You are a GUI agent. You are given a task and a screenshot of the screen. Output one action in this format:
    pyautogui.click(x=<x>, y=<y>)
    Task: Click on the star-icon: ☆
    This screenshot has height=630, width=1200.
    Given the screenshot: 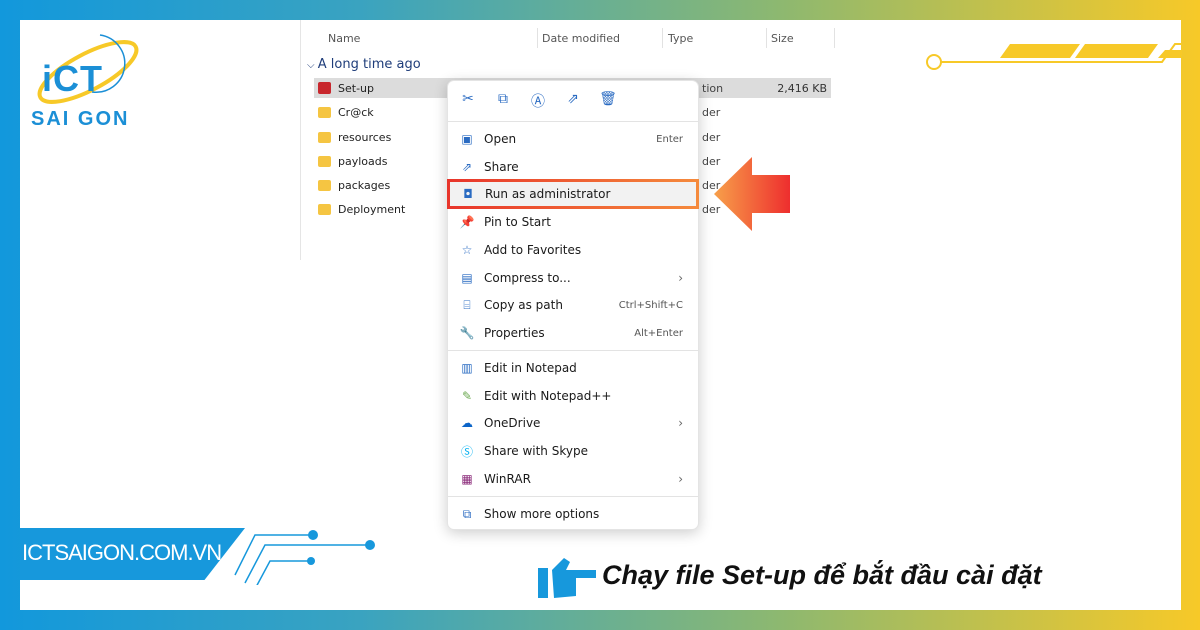 What is the action you would take?
    pyautogui.click(x=467, y=250)
    